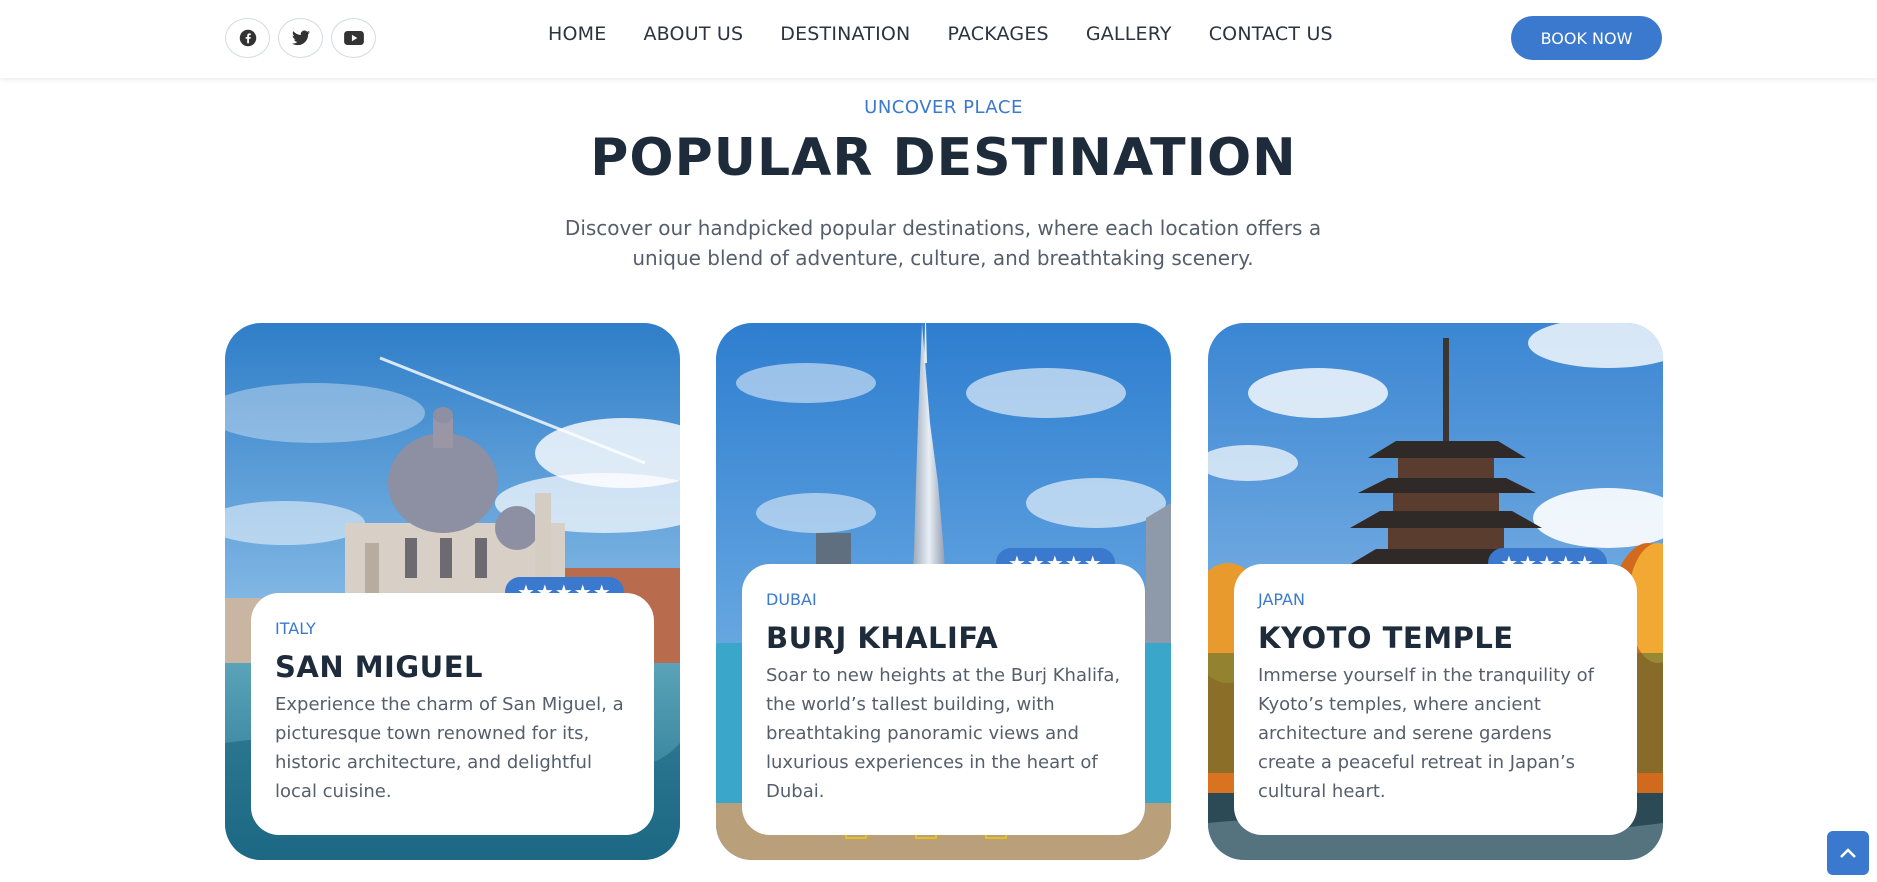 This screenshot has width=1877, height=882. I want to click on chevron-up-icon, so click(1848, 853).